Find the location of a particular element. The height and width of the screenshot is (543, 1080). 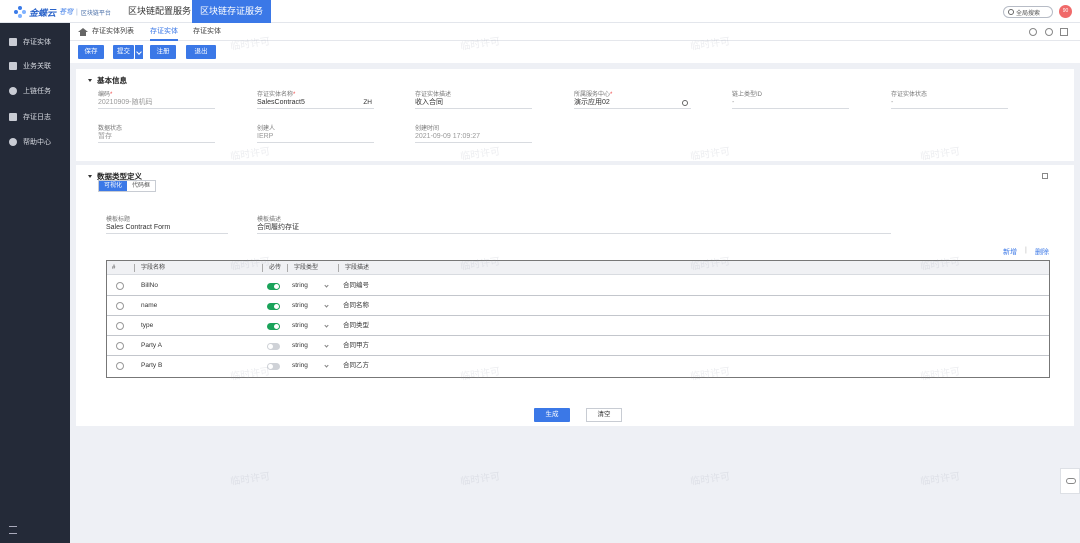

row-field-desc: 合同甲方 is located at coordinates (356, 346).